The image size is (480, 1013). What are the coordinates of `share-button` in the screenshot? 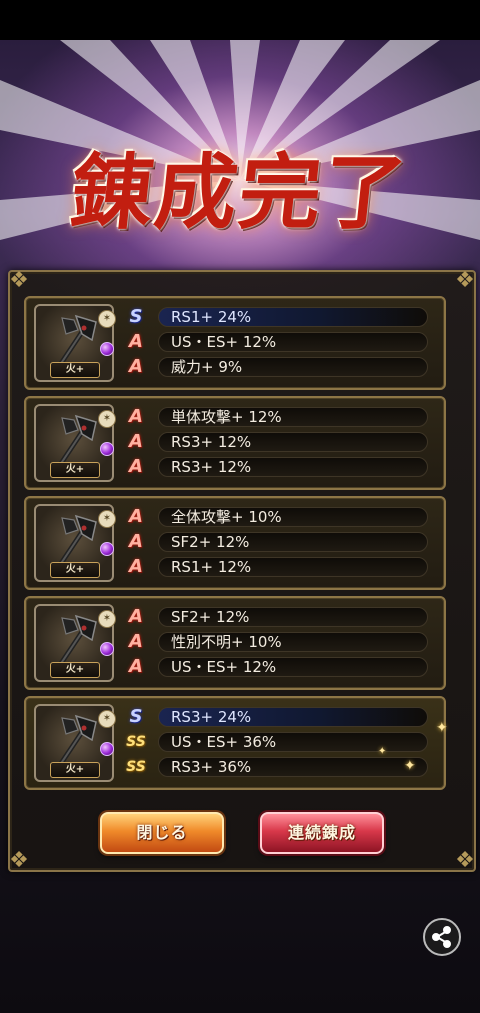 It's located at (442, 937).